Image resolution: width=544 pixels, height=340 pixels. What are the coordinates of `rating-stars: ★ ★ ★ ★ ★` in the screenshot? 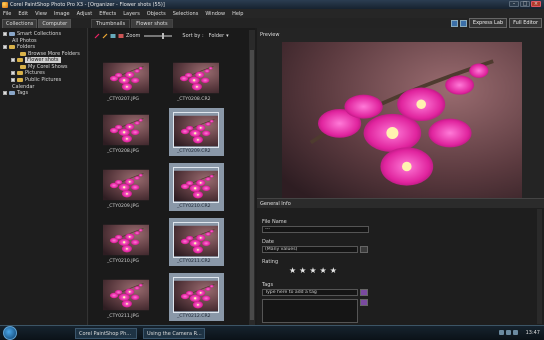 It's located at (313, 271).